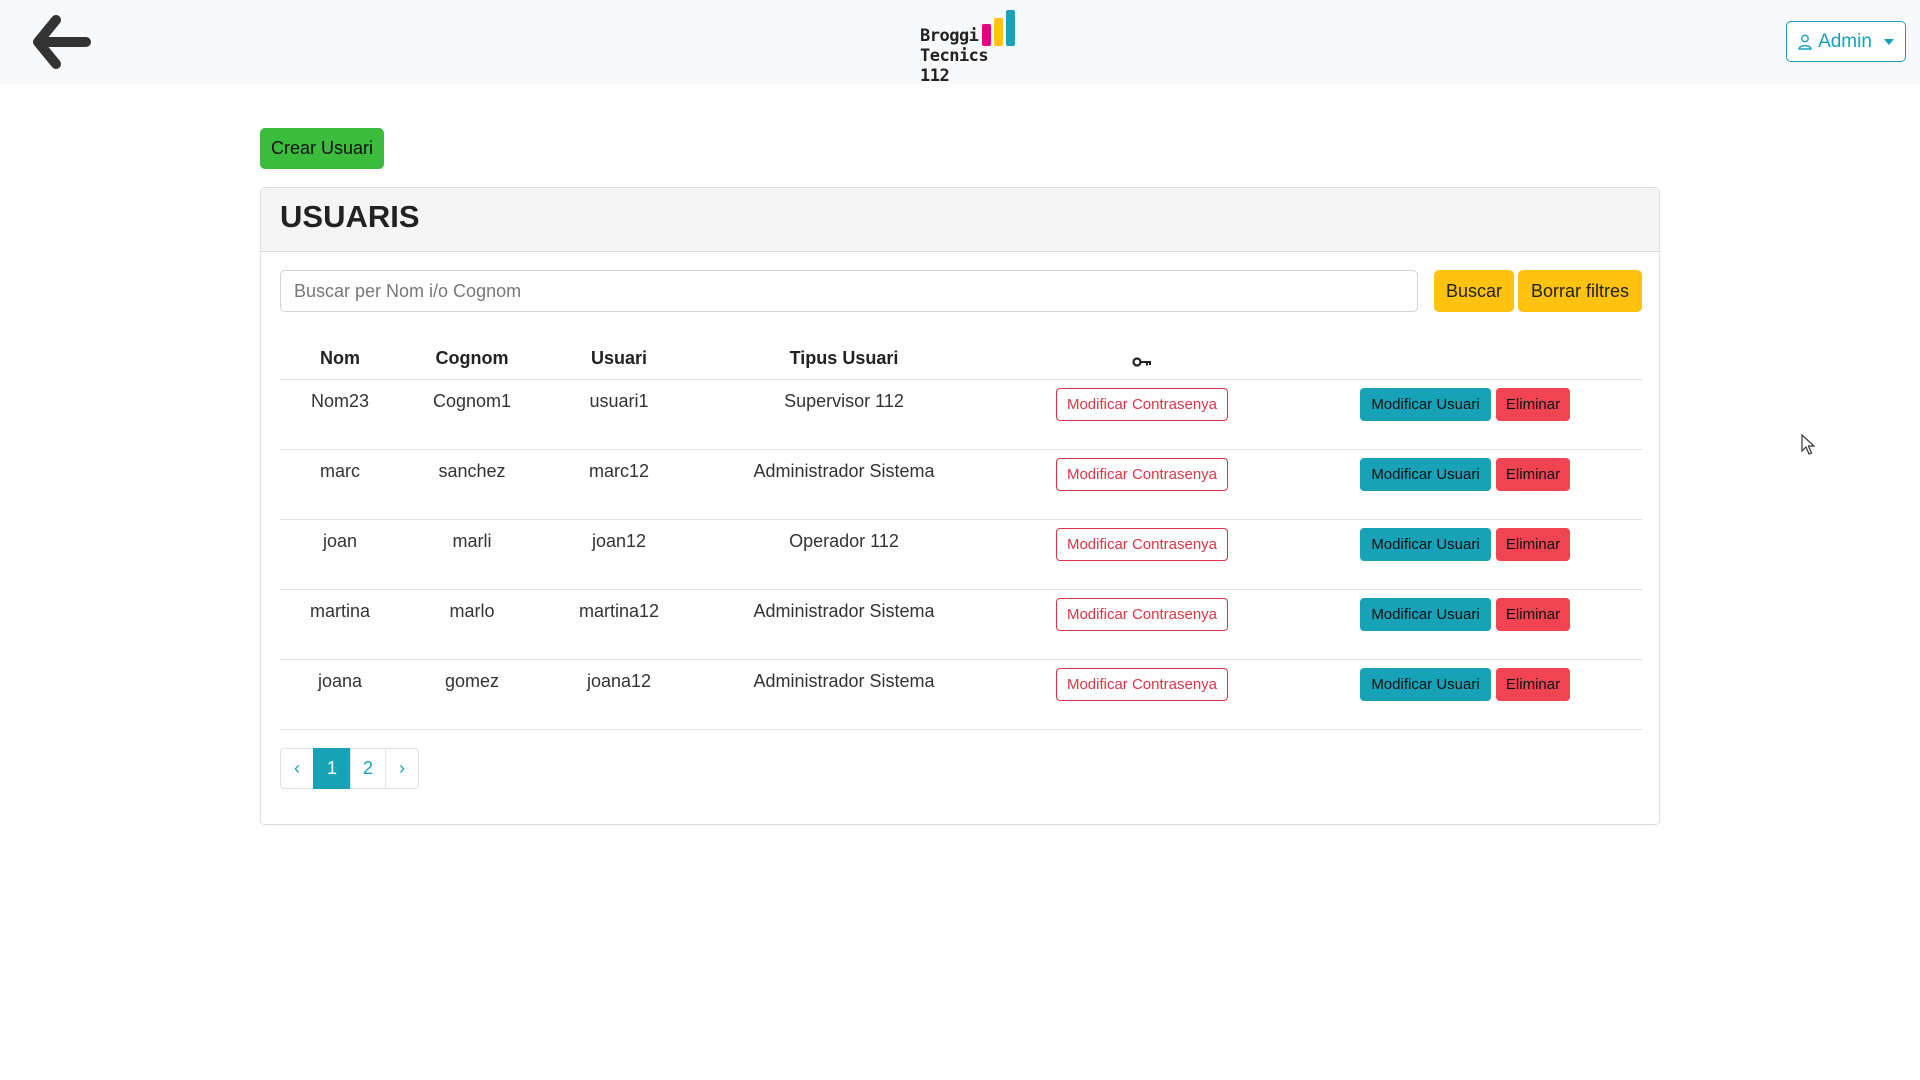 This screenshot has width=1920, height=1080. What do you see at coordinates (472, 358) in the screenshot?
I see `column-header-cognom: Cognom` at bounding box center [472, 358].